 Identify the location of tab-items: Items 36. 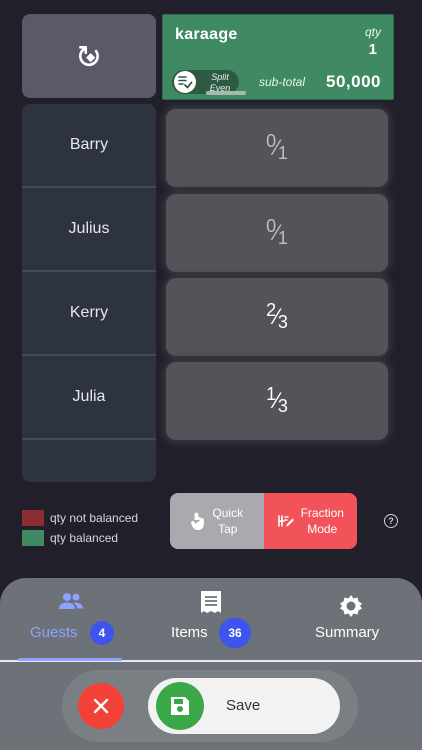
(215, 620).